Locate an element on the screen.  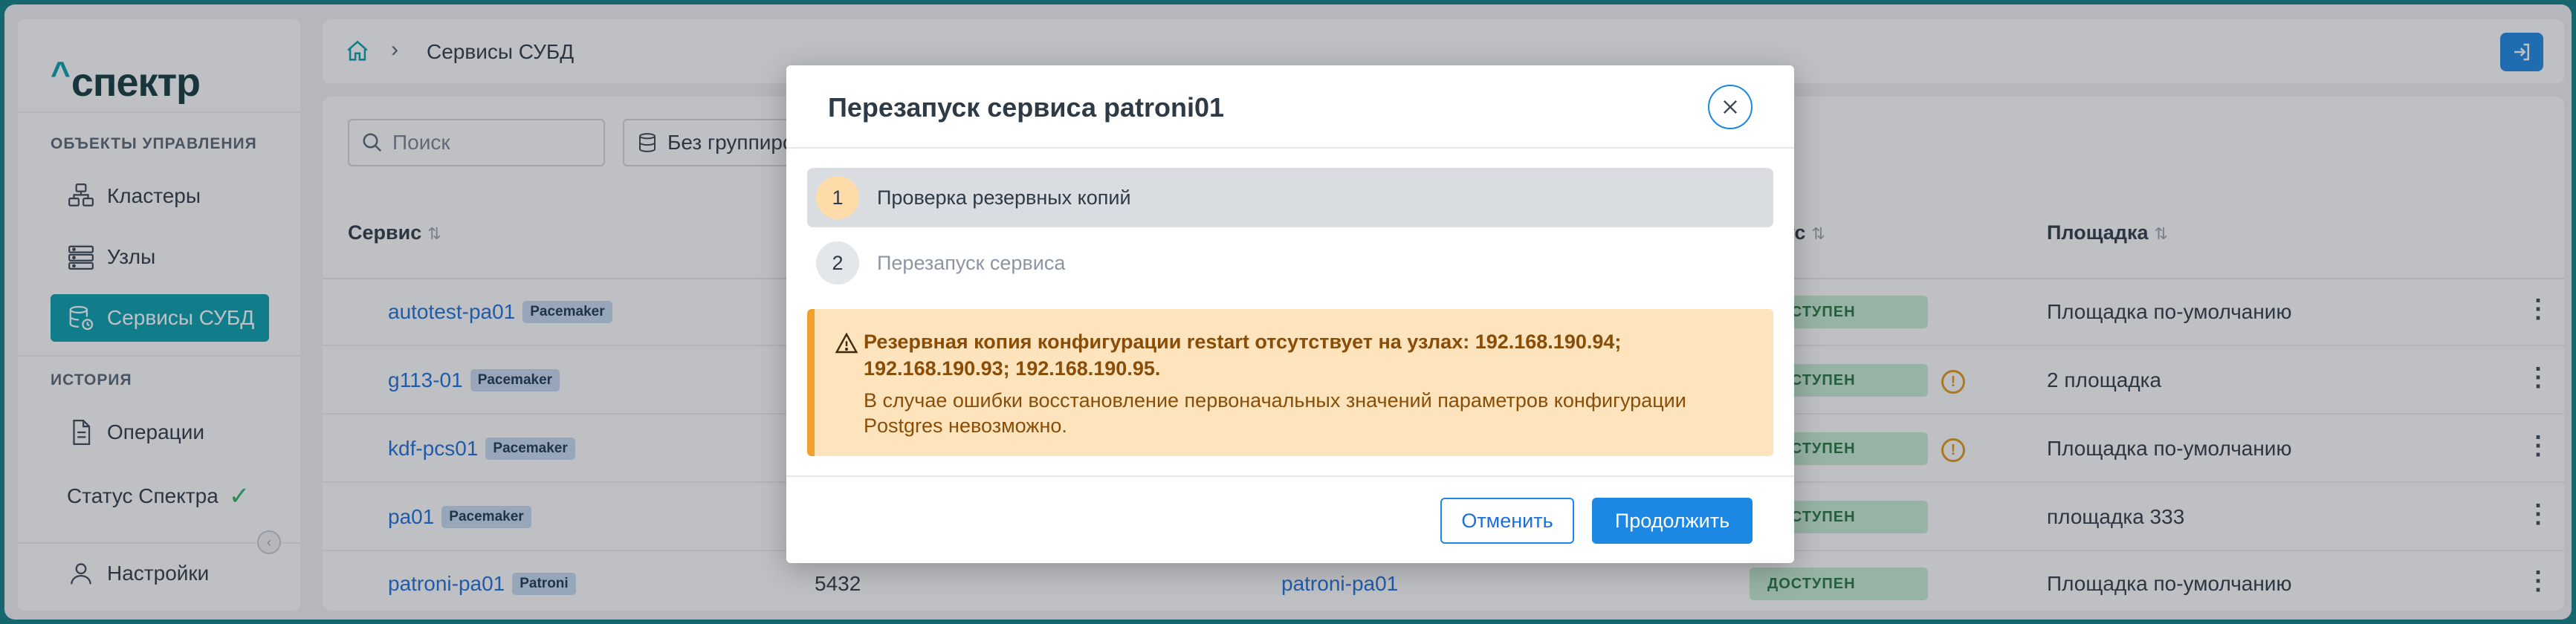
close-button is located at coordinates (1730, 107).